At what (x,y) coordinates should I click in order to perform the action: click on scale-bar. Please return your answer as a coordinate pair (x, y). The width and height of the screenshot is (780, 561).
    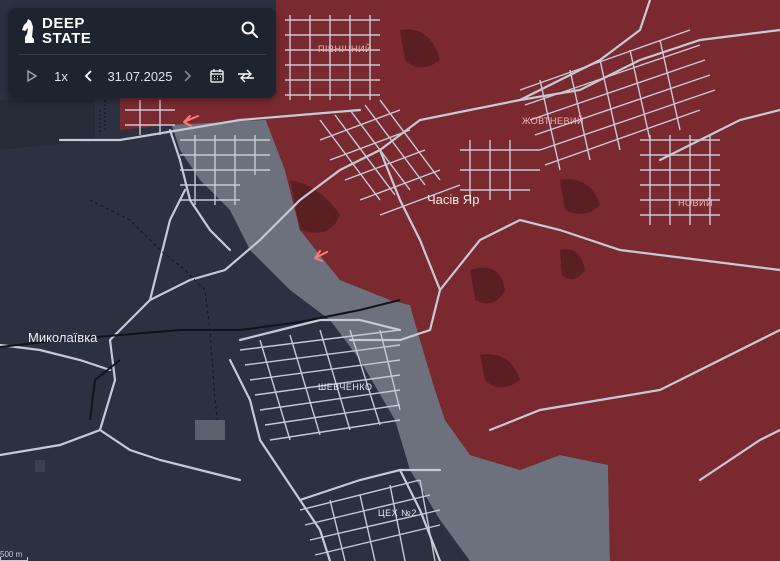
    Looking at the image, I should click on (14, 559).